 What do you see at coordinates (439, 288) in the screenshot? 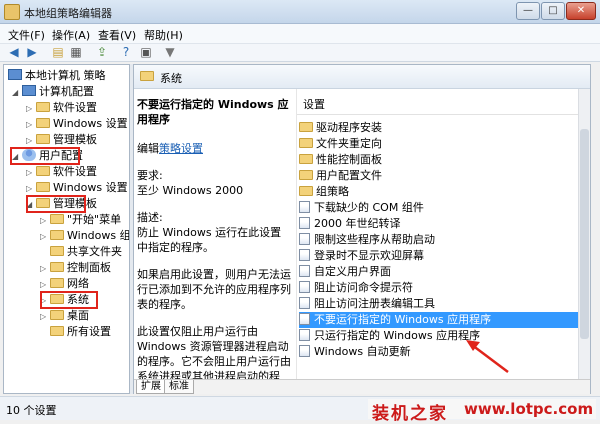
I see `settings-policy-item: 阻止访问命令提示符` at bounding box center [439, 288].